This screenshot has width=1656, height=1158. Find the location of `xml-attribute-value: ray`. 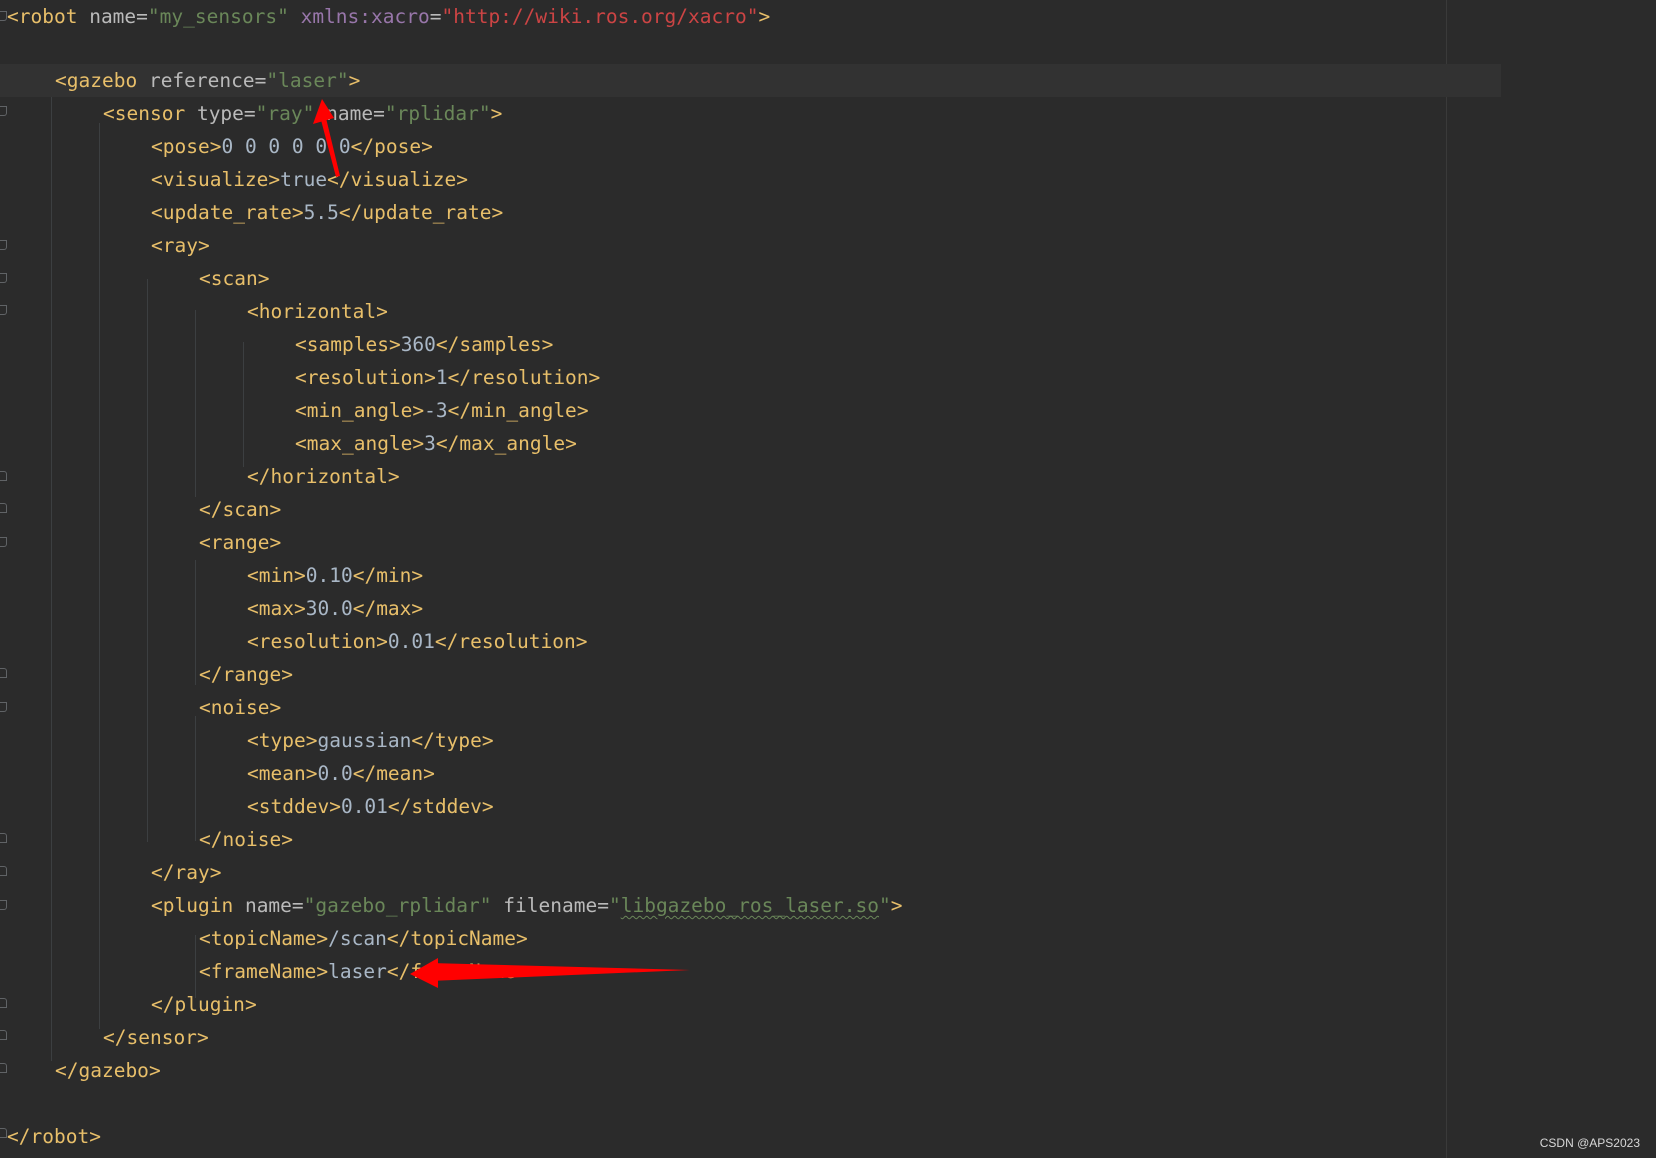

xml-attribute-value: ray is located at coordinates (285, 113).